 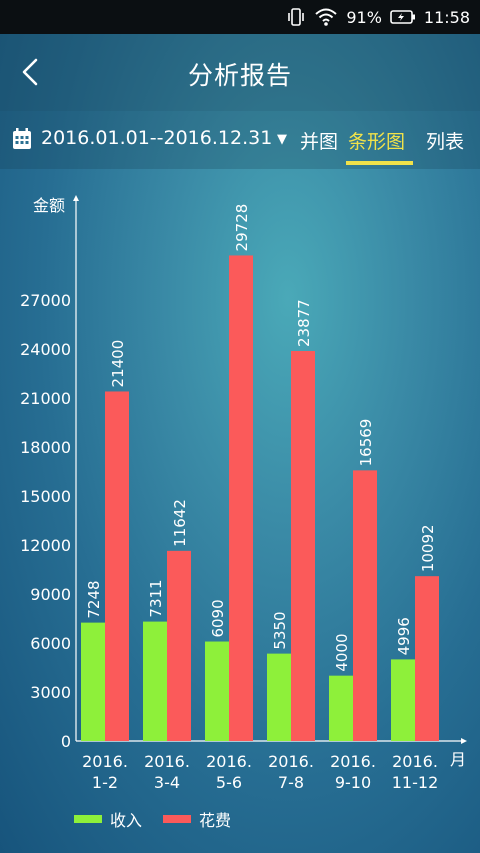 What do you see at coordinates (105, 782) in the screenshot?
I see `x-tick-label: 1-2` at bounding box center [105, 782].